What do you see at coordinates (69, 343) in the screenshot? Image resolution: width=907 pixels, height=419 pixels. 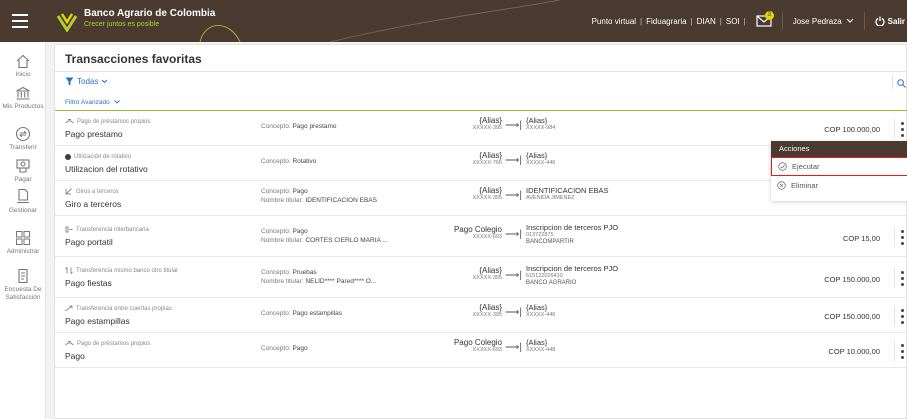 I see `loan-hand-icon` at bounding box center [69, 343].